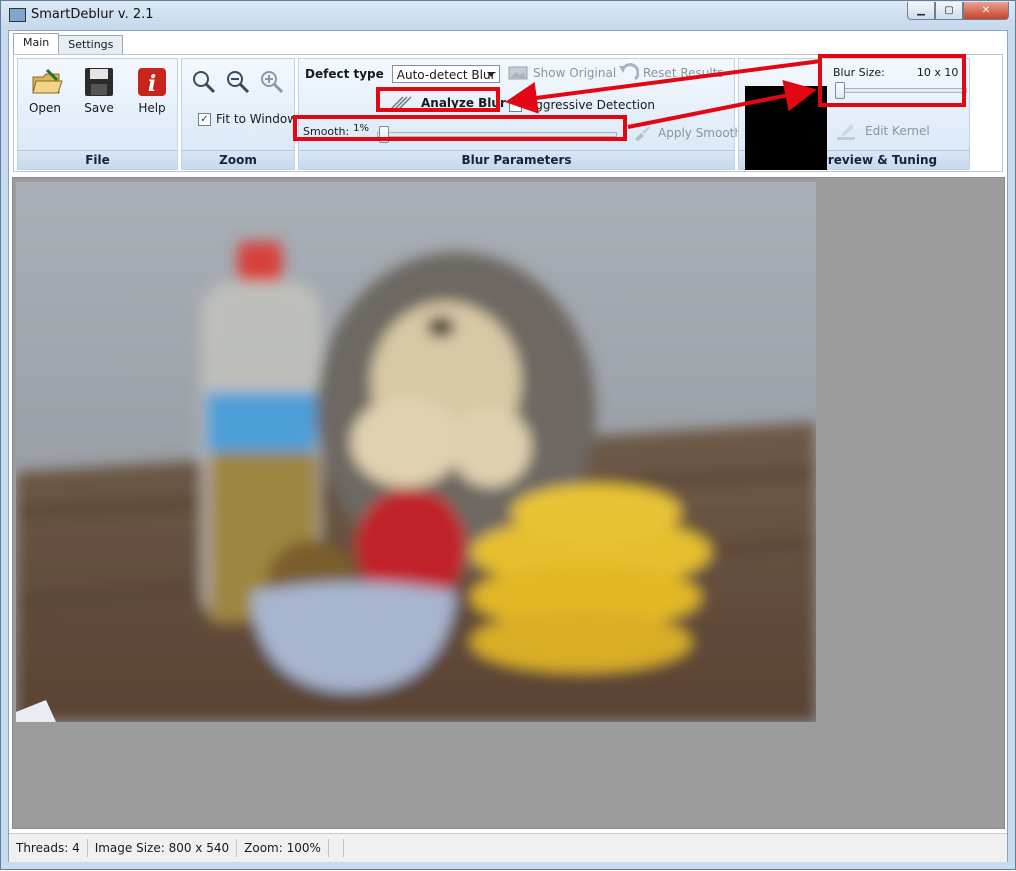 This screenshot has width=1016, height=871. Describe the element at coordinates (722, 104) in the screenshot. I see `arrow-to-blur-size` at that location.